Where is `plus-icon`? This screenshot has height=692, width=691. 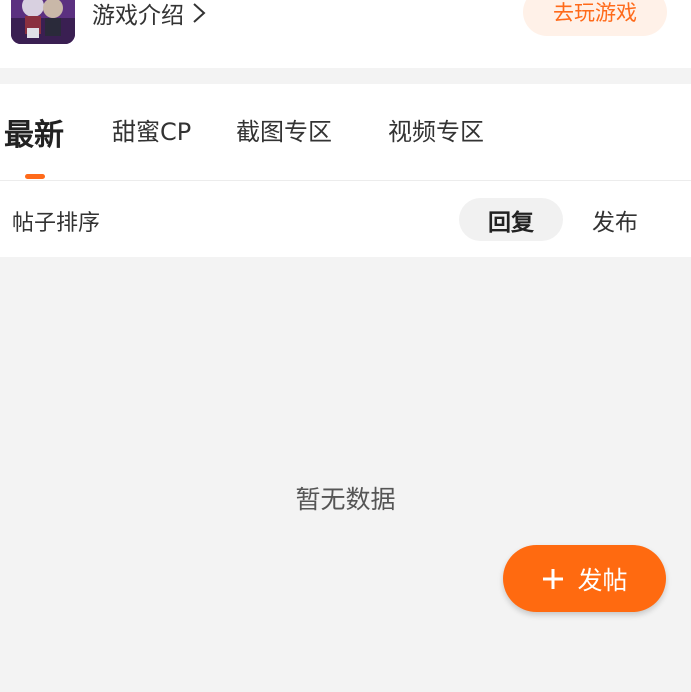
plus-icon is located at coordinates (553, 578).